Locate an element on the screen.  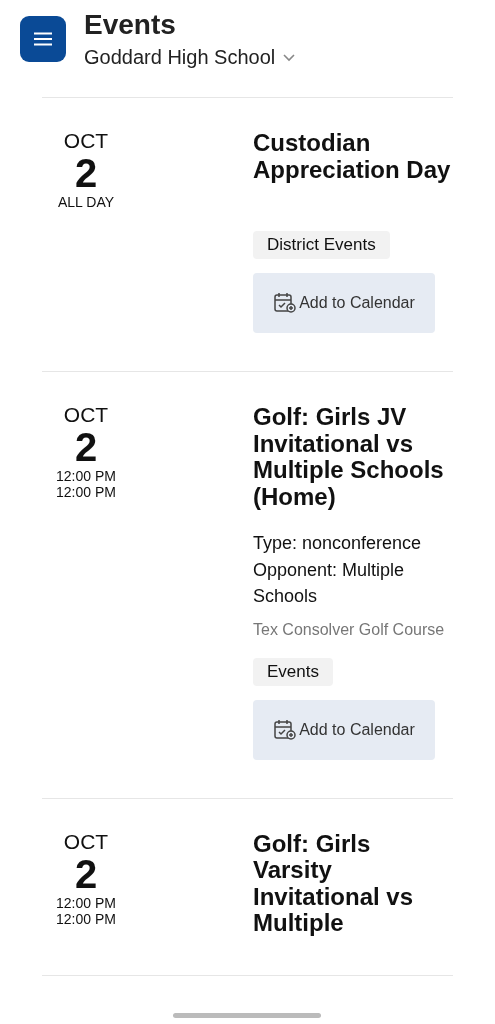
event-category: Events is located at coordinates (293, 671).